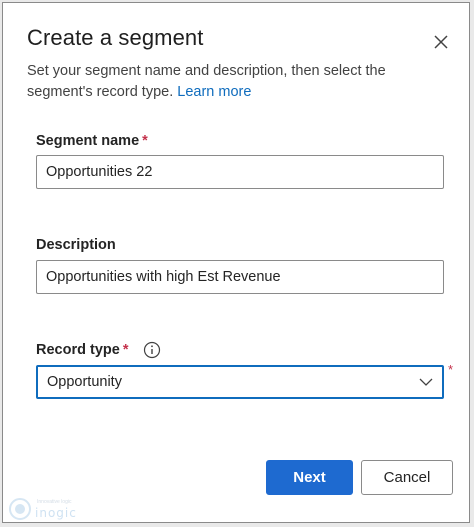  What do you see at coordinates (84, 382) in the screenshot?
I see `record-type-selected-value: Opportunity` at bounding box center [84, 382].